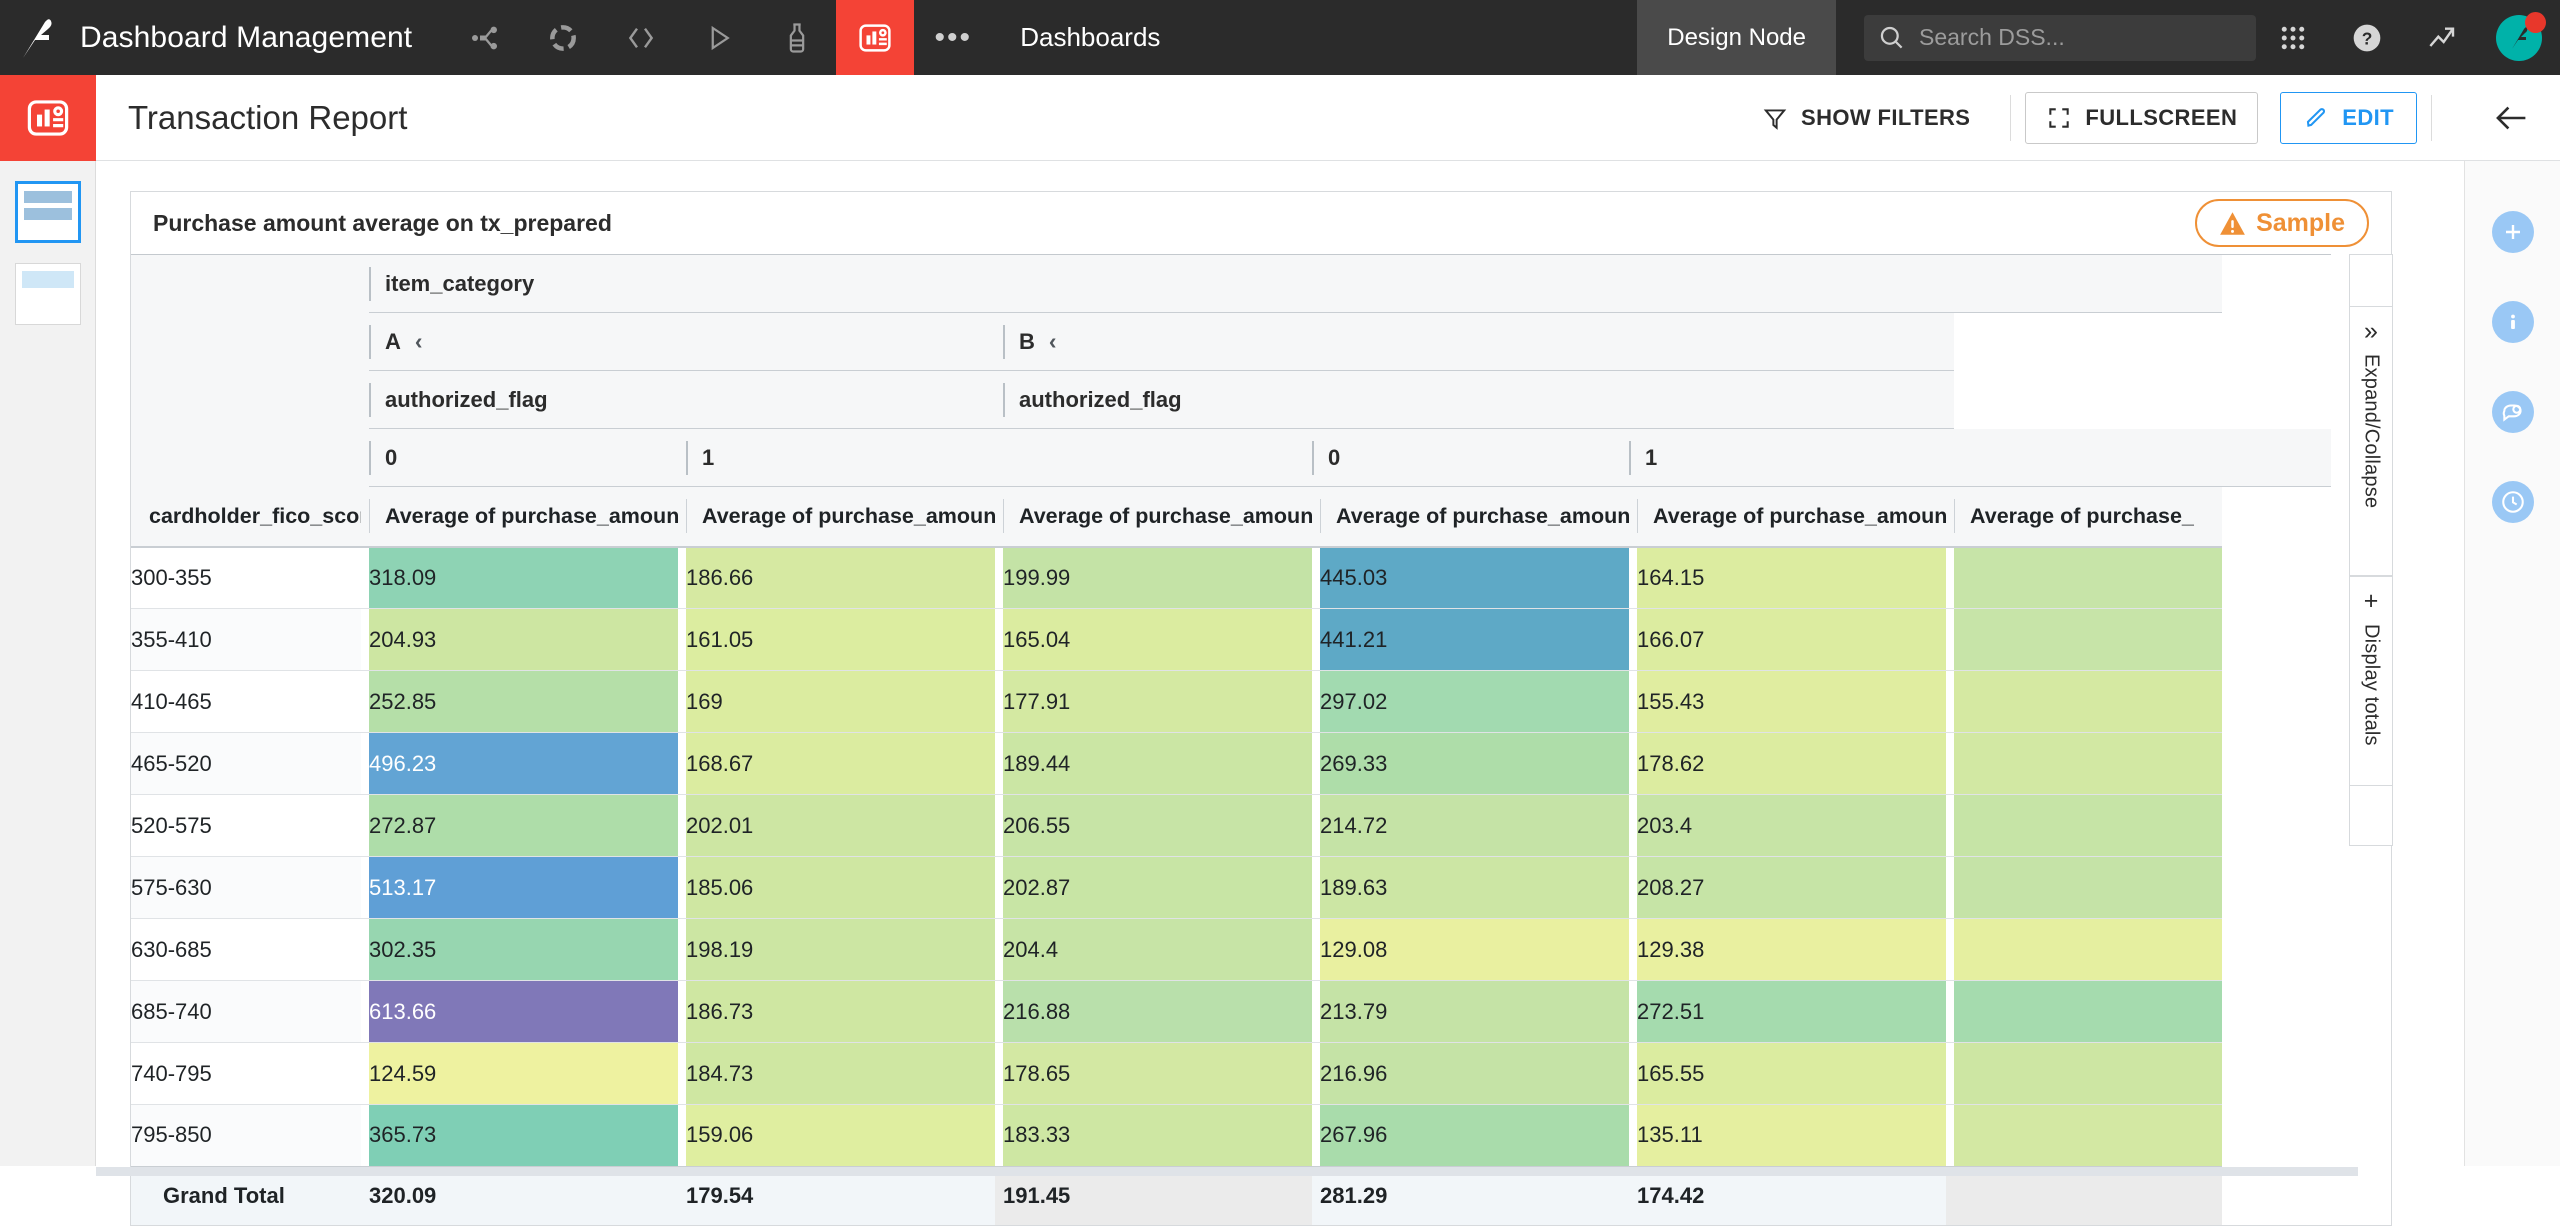 Image resolution: width=2560 pixels, height=1226 pixels. What do you see at coordinates (840, 577) in the screenshot?
I see `table-cell: 186.66` at bounding box center [840, 577].